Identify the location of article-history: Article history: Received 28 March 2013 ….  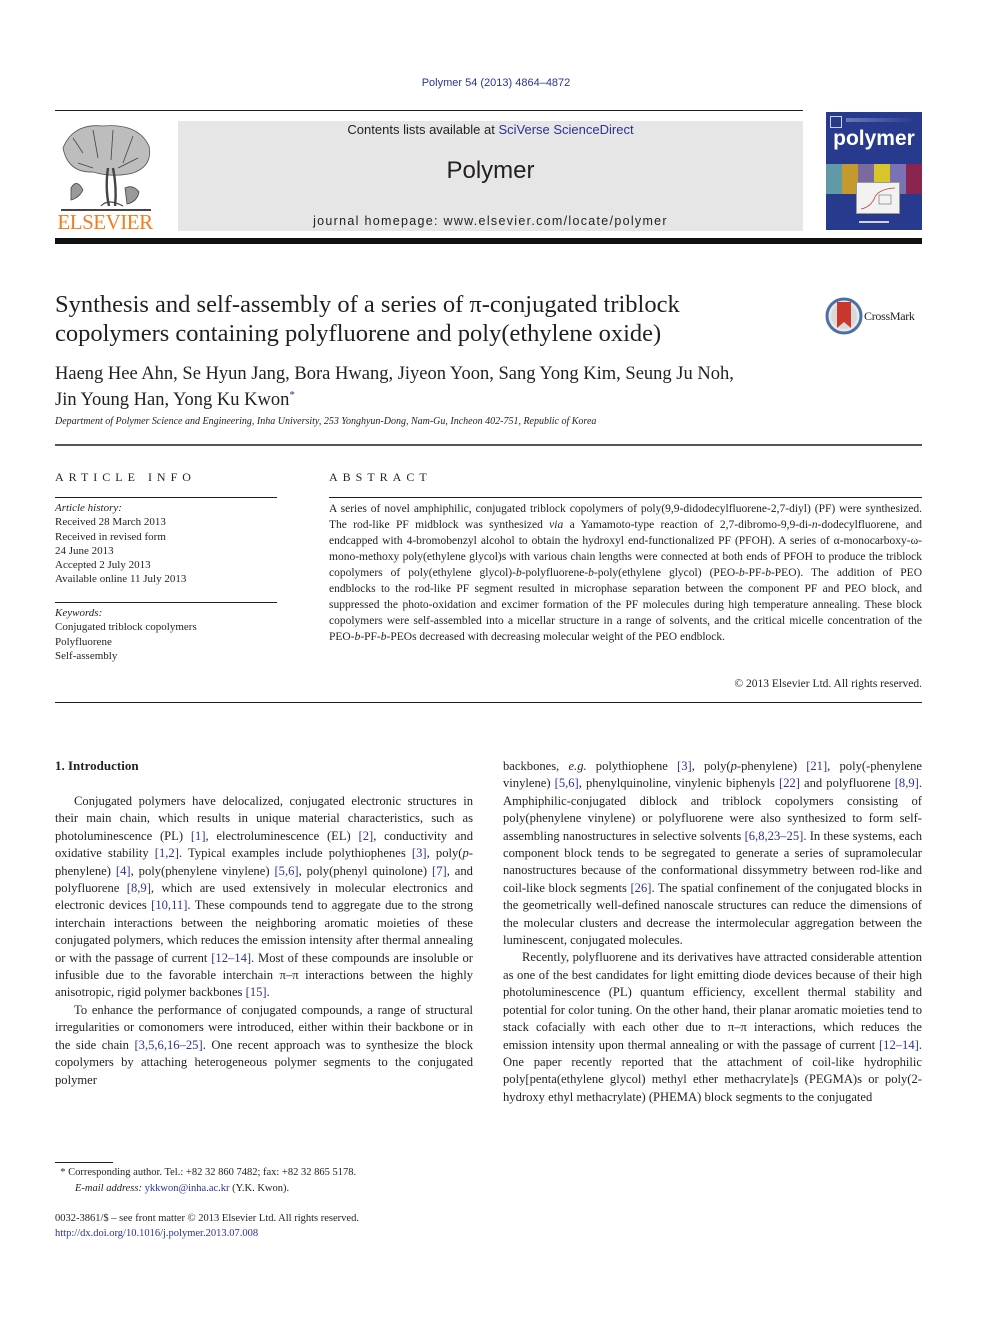
(166, 544).